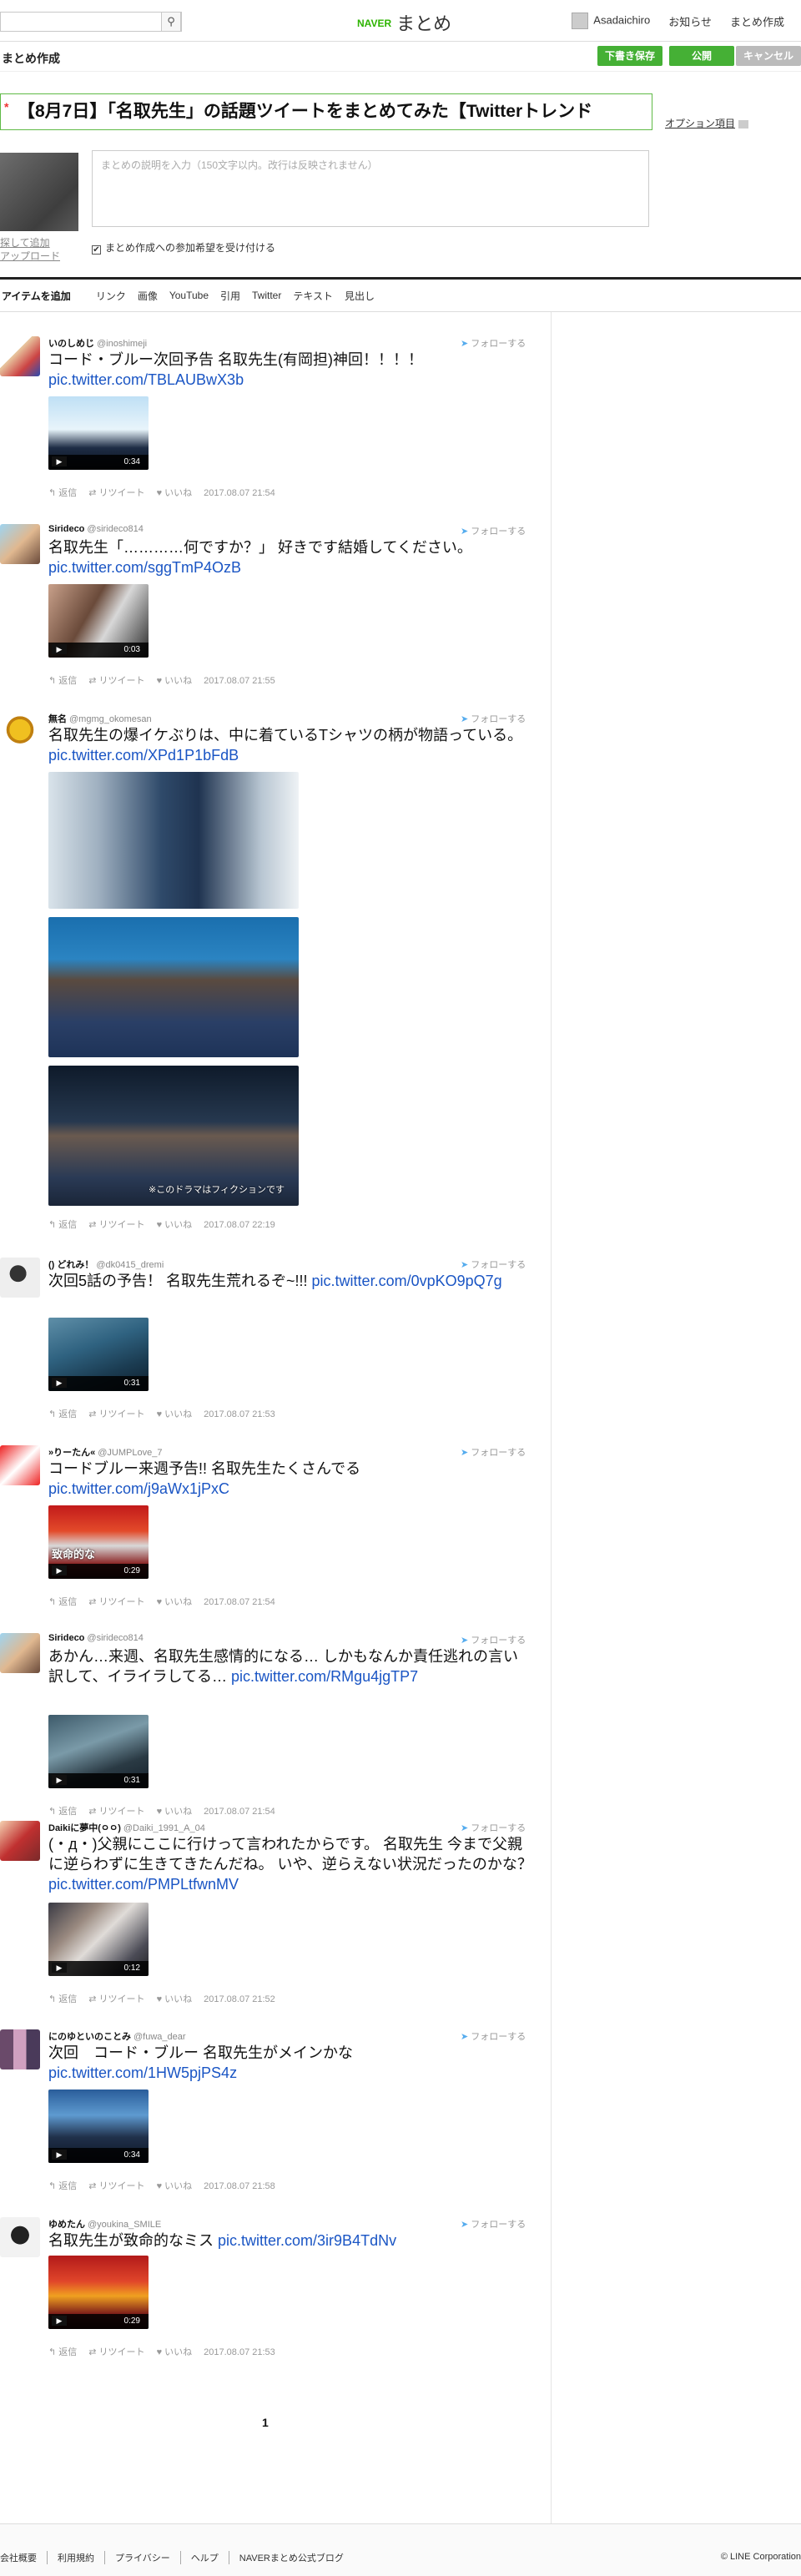 The width and height of the screenshot is (801, 2576). Describe the element at coordinates (239, 1225) in the screenshot. I see `tweet-date: 2017.08.07 22:19` at that location.